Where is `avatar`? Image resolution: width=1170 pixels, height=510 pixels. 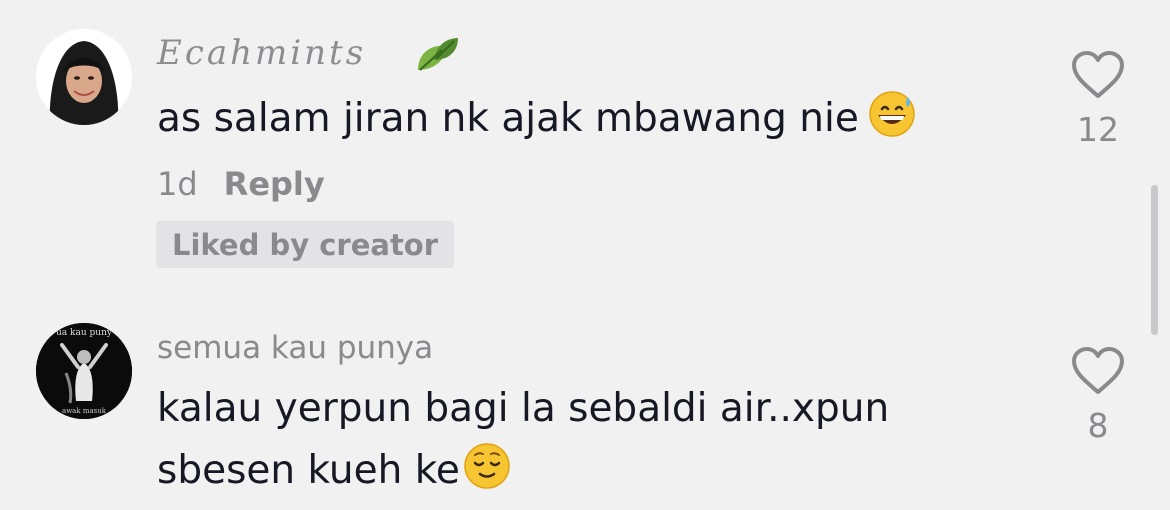
avatar is located at coordinates (84, 77).